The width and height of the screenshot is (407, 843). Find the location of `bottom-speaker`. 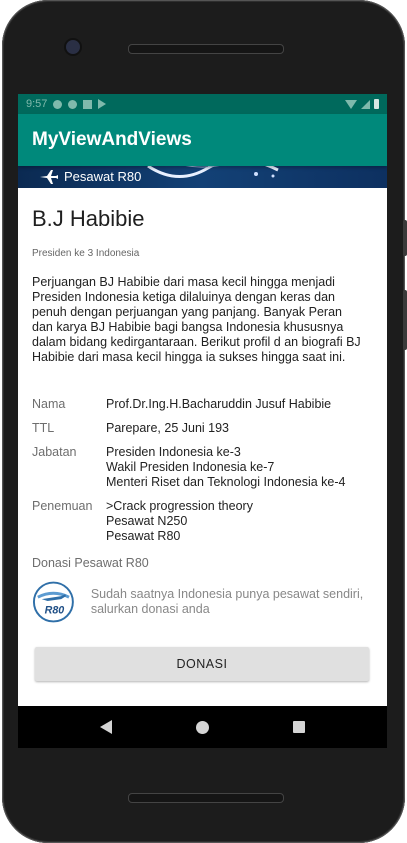

bottom-speaker is located at coordinates (206, 798).